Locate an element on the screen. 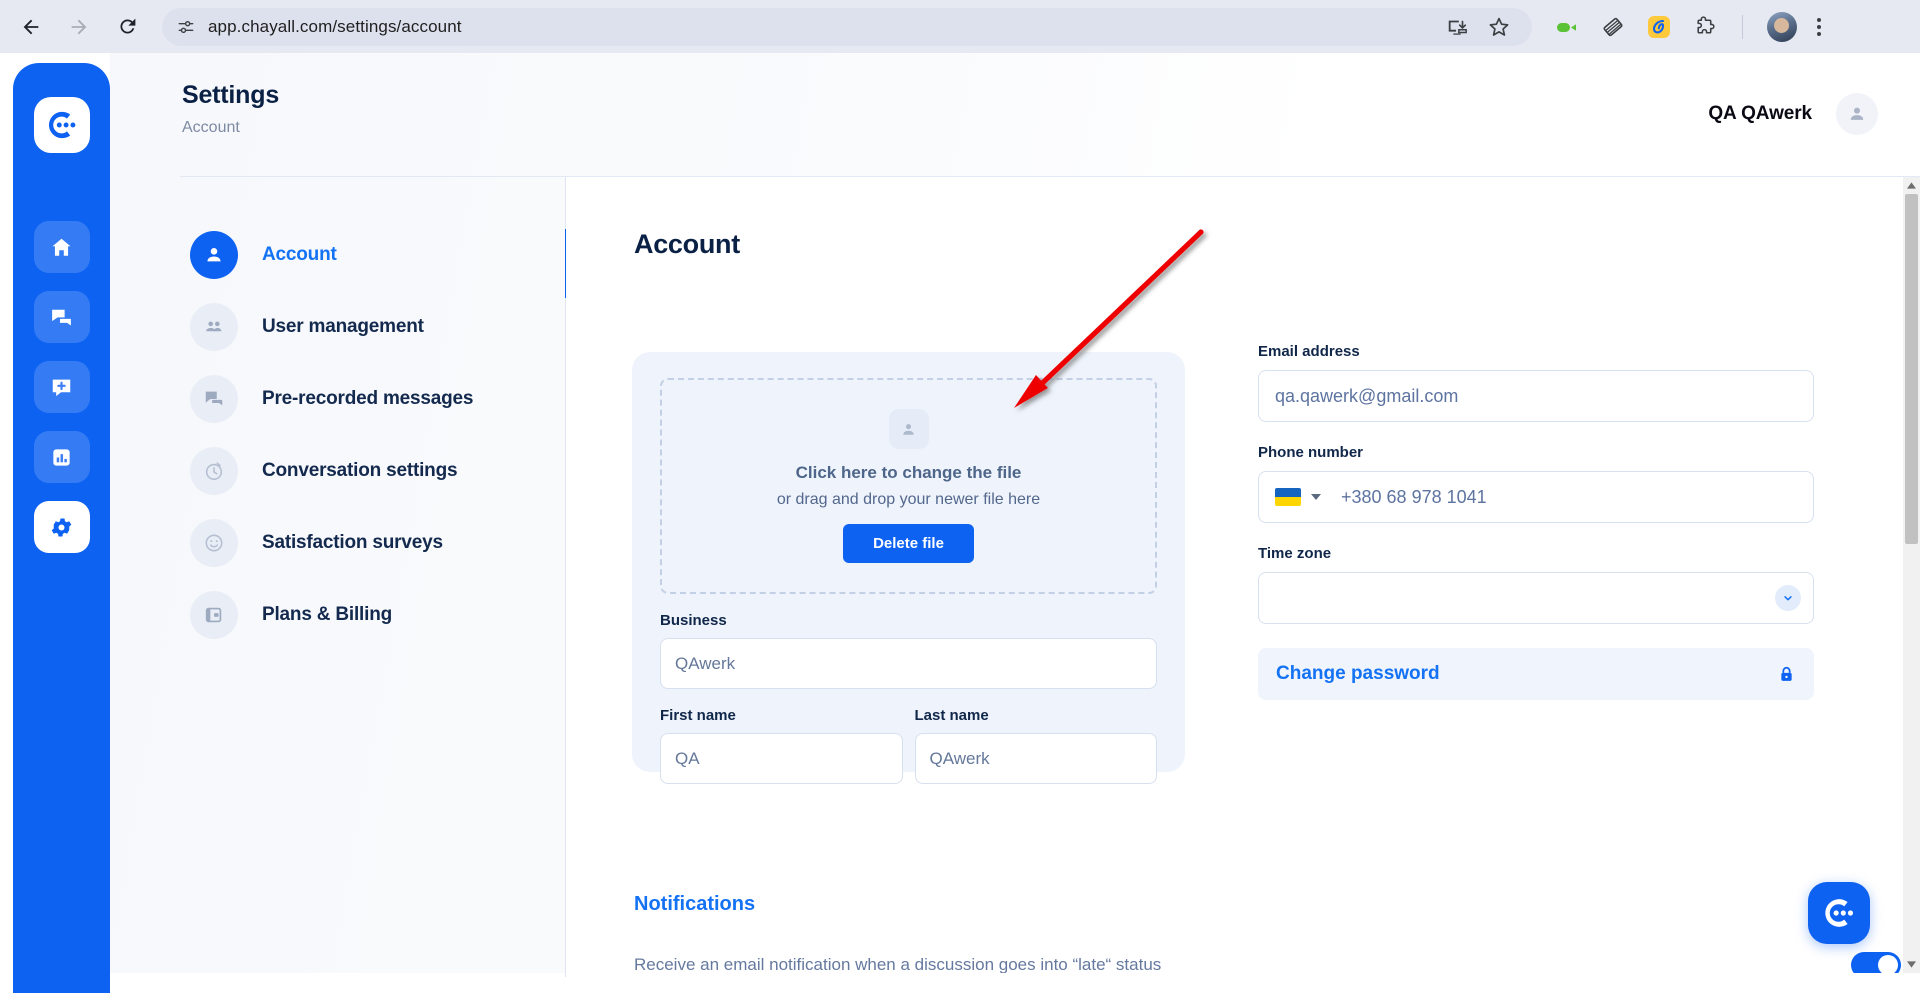 The image size is (1920, 993). delete-file-button: Delete file is located at coordinates (908, 543).